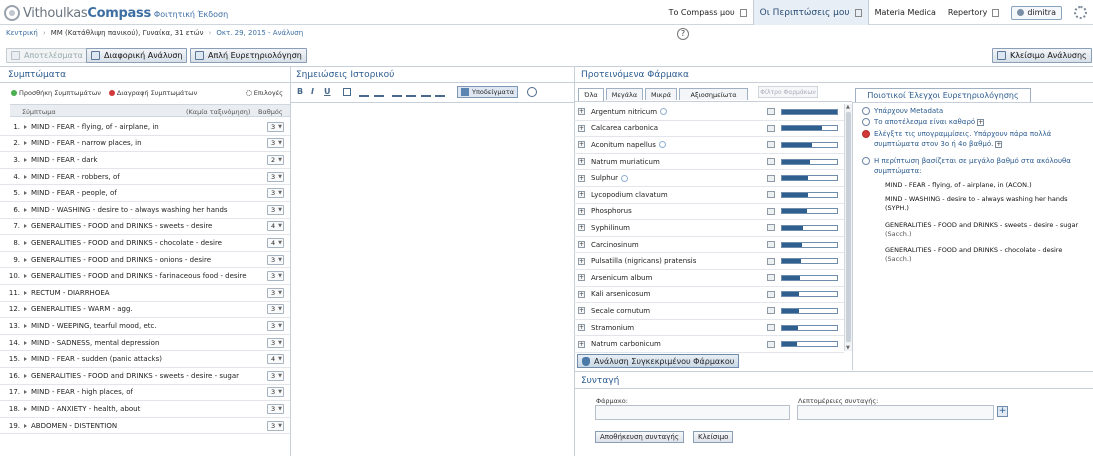  I want to click on remedy-name-cell: Argentum nitricum, so click(679, 112).